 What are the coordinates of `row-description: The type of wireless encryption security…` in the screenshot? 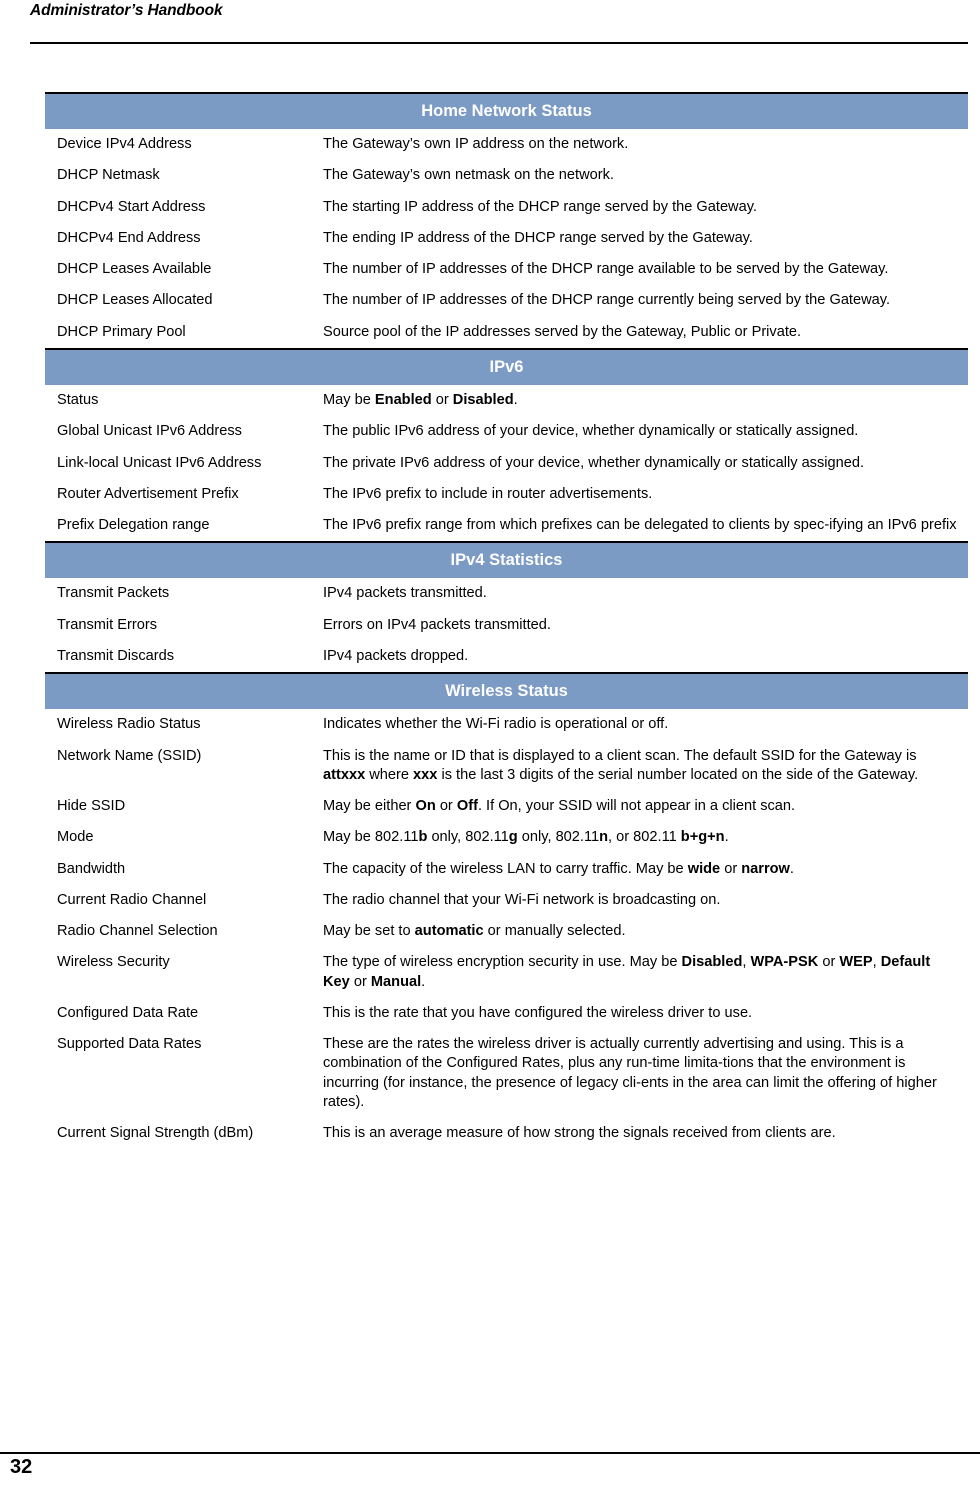 It's located at (641, 972).